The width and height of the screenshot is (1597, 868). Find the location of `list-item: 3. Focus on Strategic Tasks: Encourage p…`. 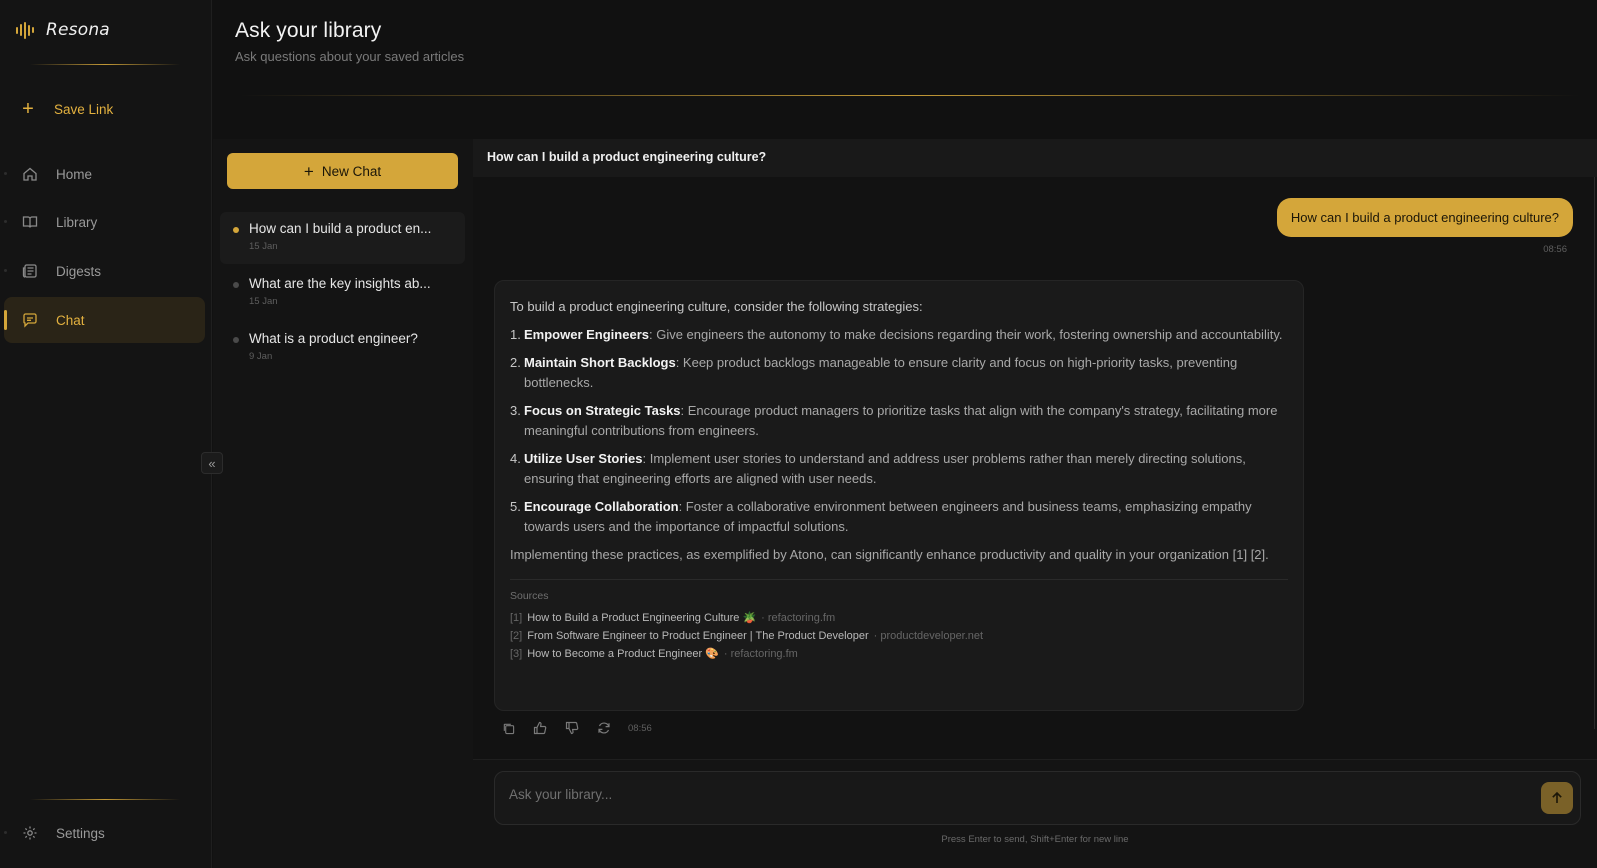

list-item: 3. Focus on Strategic Tasks: Encourage p… is located at coordinates (899, 421).